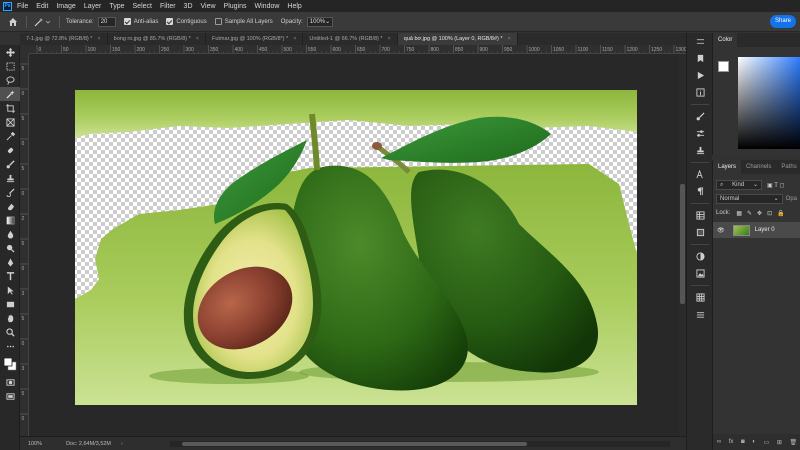 This screenshot has height=450, width=800. I want to click on adjust-sliders-icon, so click(700, 133).